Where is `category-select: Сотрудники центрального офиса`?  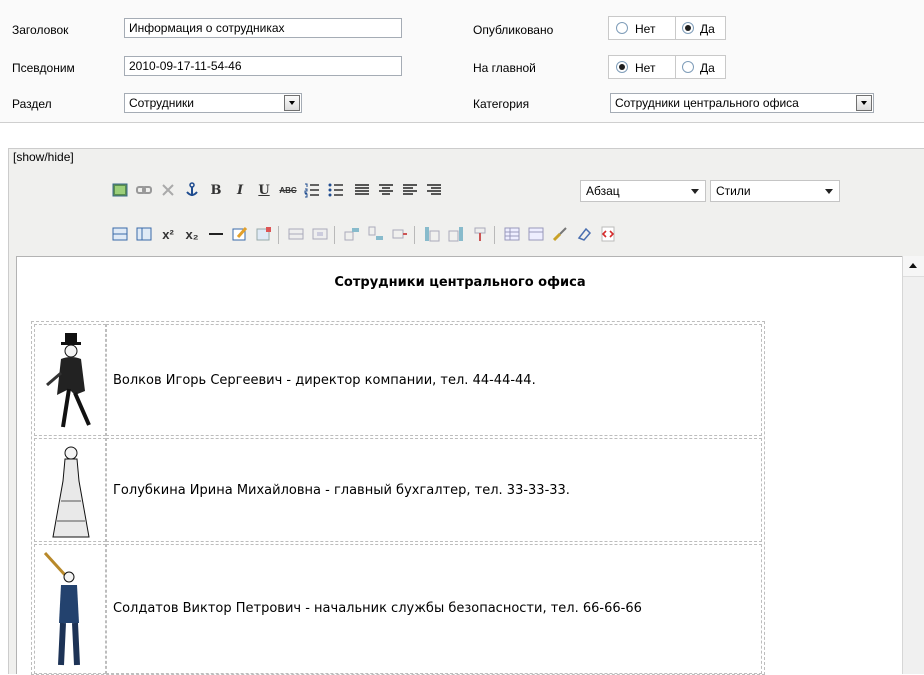 category-select: Сотрудники центрального офиса is located at coordinates (742, 103).